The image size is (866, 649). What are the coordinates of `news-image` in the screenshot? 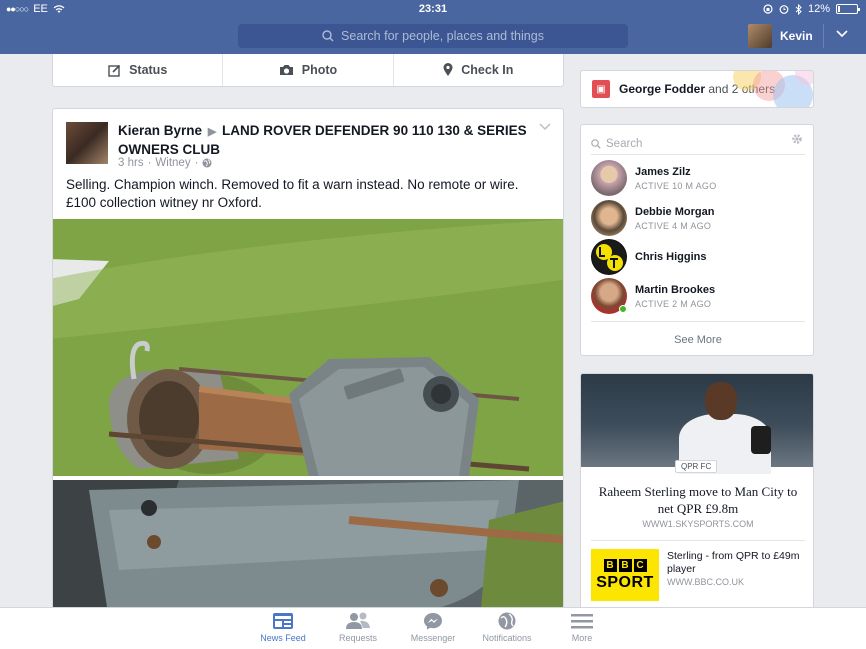 It's located at (697, 424).